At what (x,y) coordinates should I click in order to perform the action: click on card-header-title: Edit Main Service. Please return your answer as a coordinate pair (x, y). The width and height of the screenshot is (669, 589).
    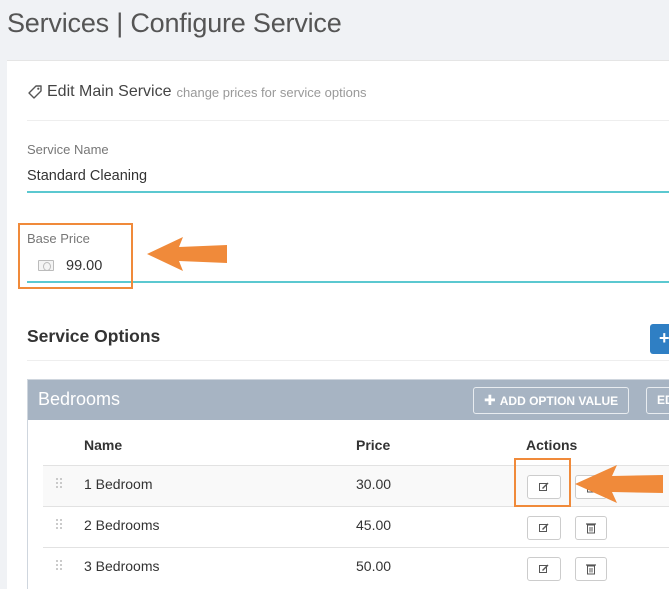
    Looking at the image, I should click on (109, 91).